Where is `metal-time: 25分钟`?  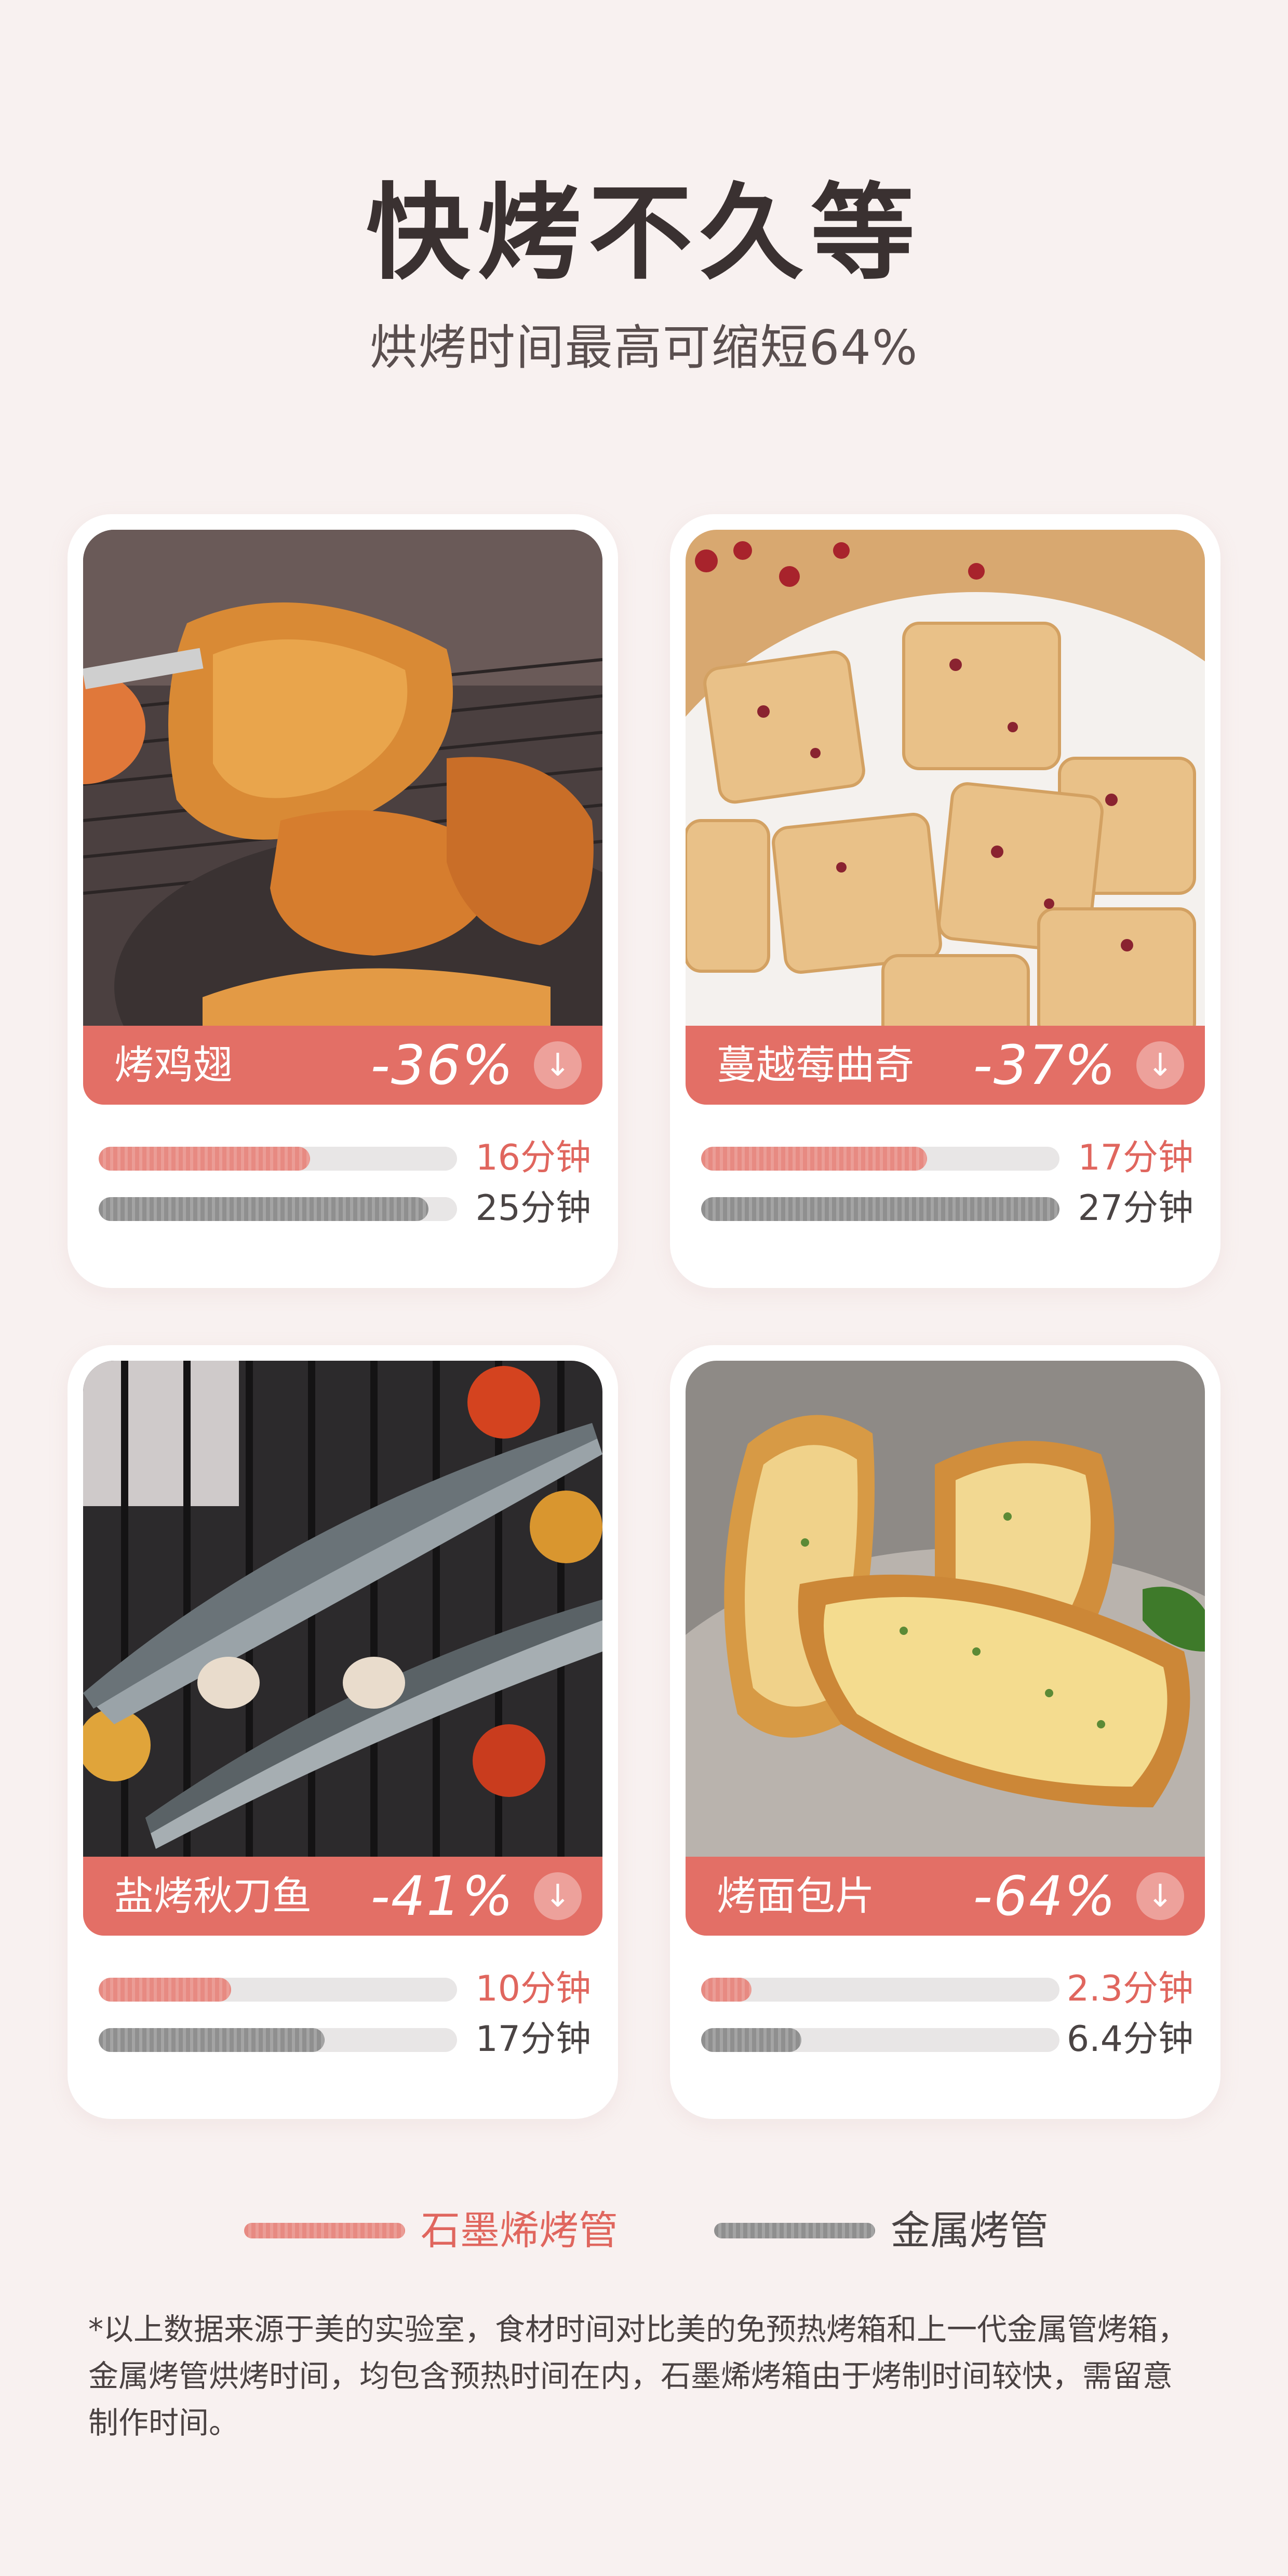 metal-time: 25分钟 is located at coordinates (533, 1209).